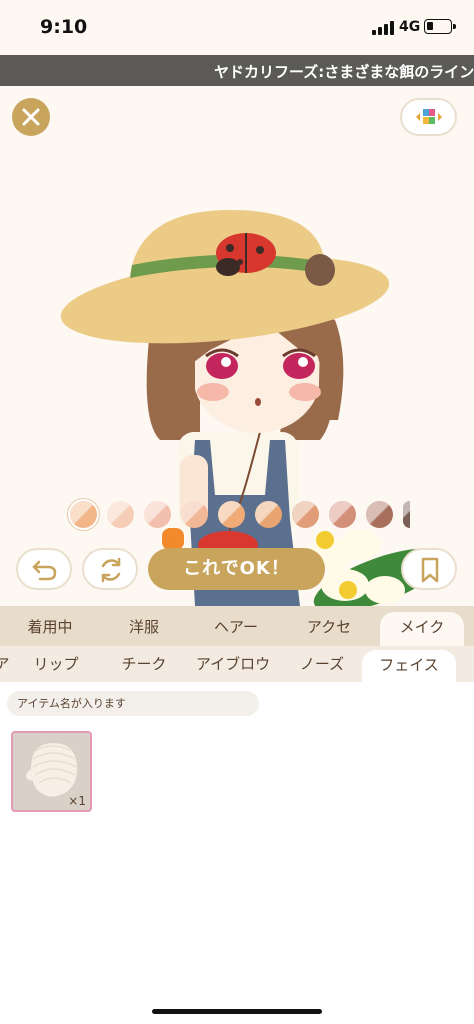 Image resolution: width=474 pixels, height=1024 pixels. Describe the element at coordinates (422, 629) in the screenshot. I see `tab-makeup: メイク` at that location.